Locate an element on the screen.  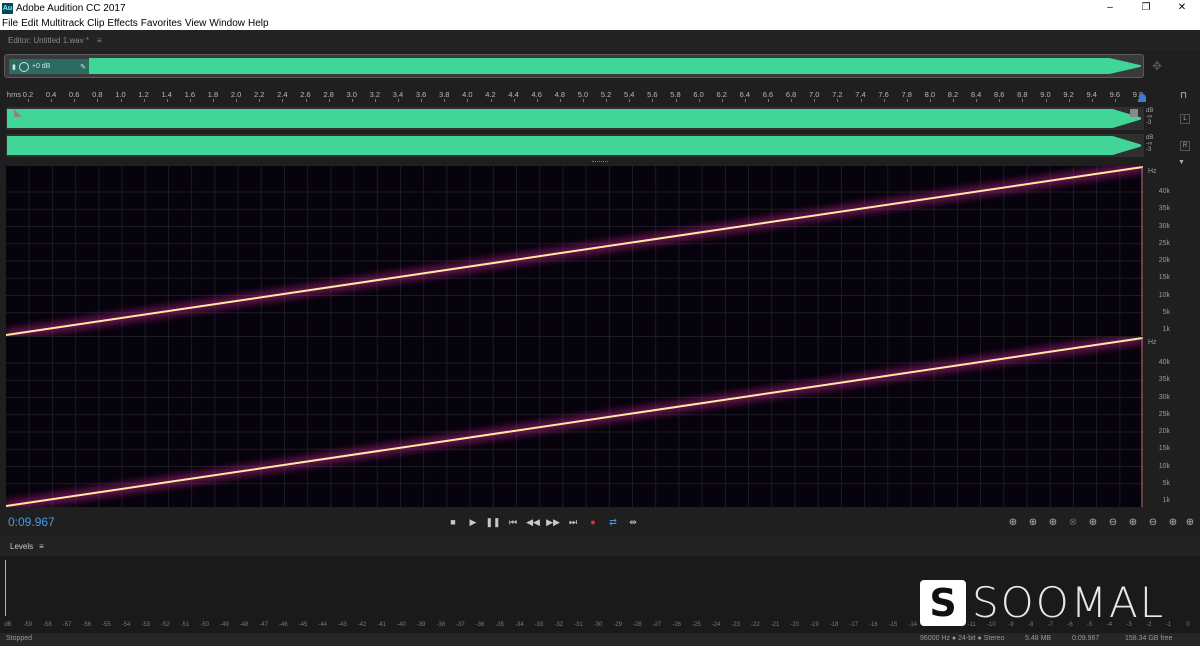
window-title: Adobe Audition CC 2017 is located at coordinates (71, 8).